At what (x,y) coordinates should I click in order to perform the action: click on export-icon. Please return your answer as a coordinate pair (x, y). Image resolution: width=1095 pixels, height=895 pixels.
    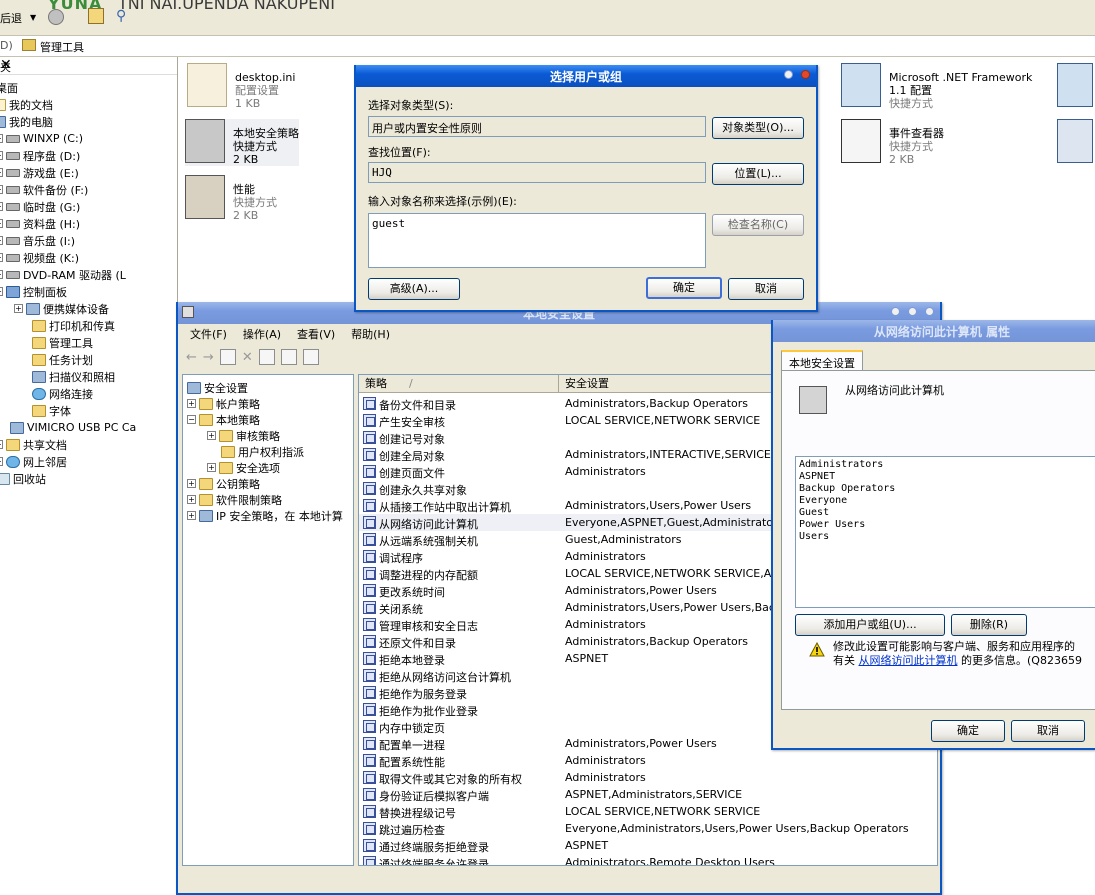
    Looking at the image, I should click on (288, 357).